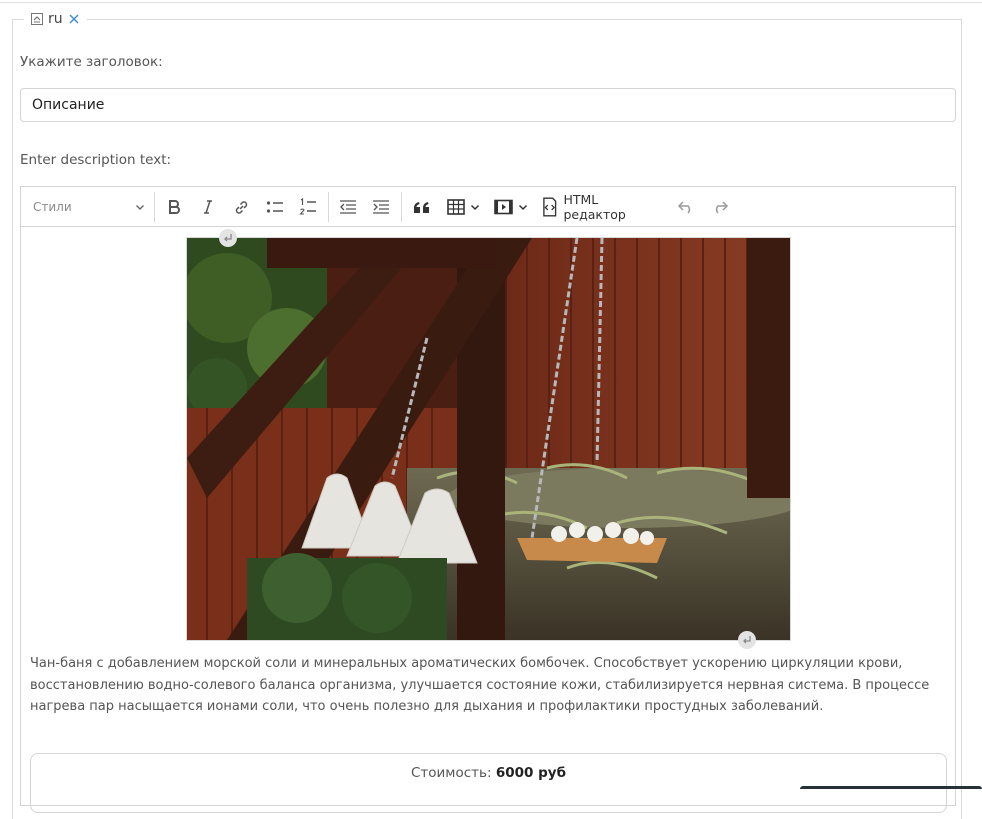 This screenshot has width=982, height=819. I want to click on language-code: ru, so click(55, 19).